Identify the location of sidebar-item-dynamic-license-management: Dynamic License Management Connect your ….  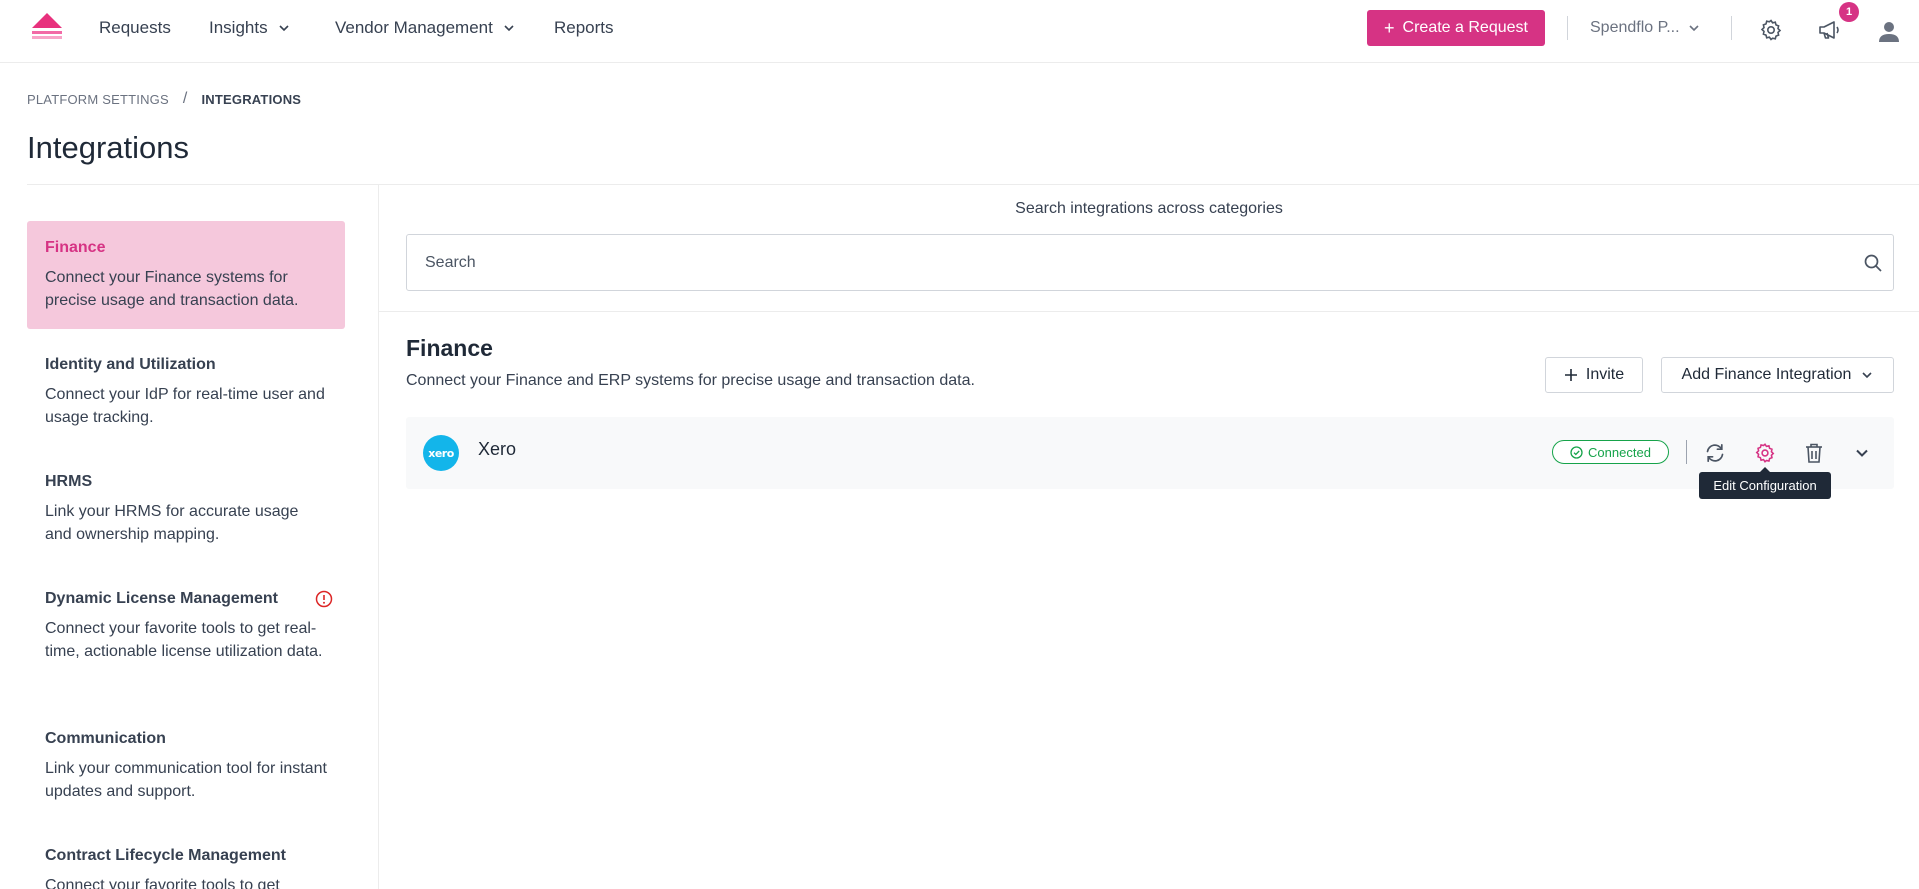
(186, 625).